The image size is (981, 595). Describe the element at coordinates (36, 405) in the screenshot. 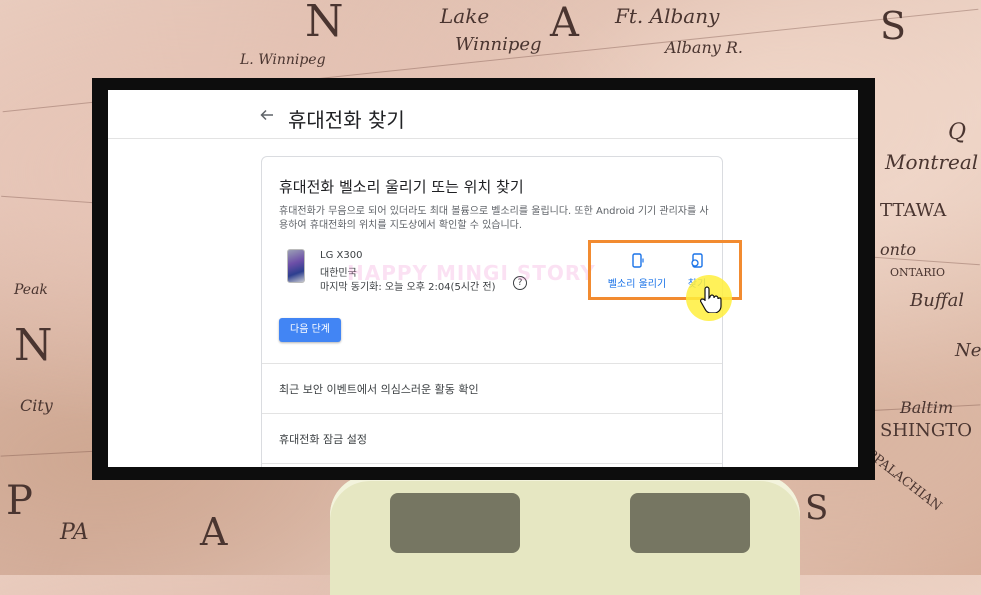

I see `map-label: City` at that location.